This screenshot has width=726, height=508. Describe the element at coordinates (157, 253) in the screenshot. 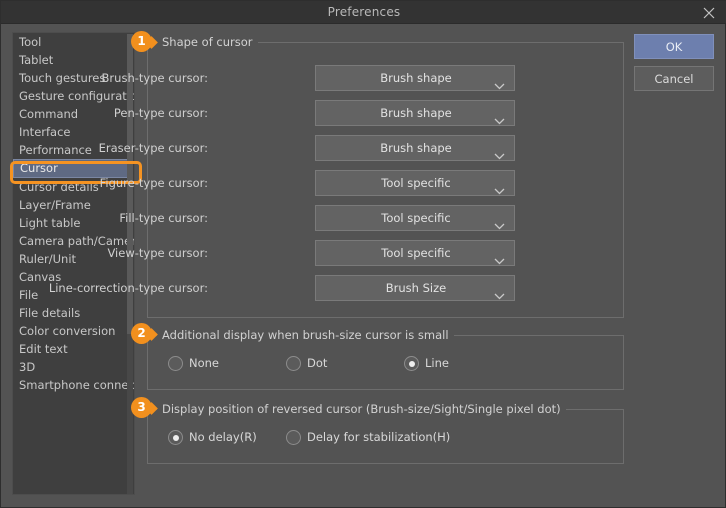

I see `cursor-setting-label: View-type cursor:` at that location.